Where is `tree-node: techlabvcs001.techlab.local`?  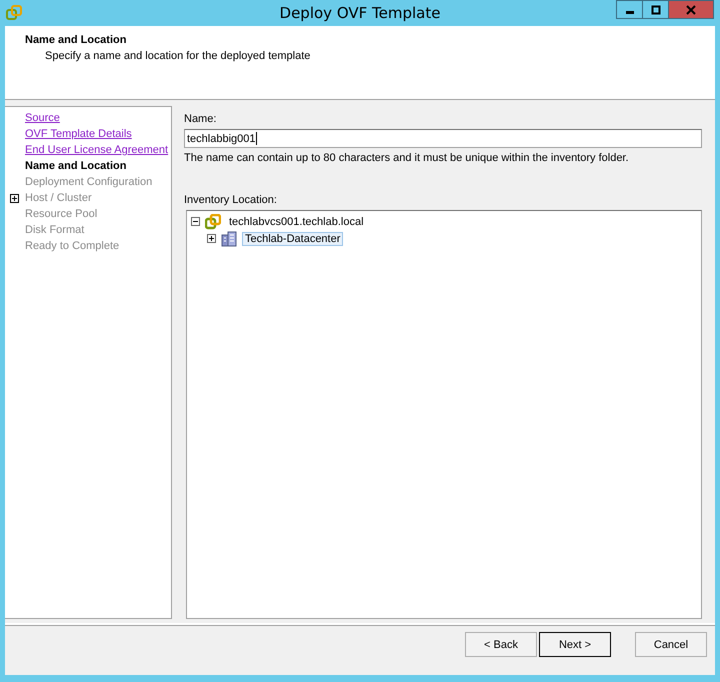
tree-node: techlabvcs001.techlab.local is located at coordinates (296, 221).